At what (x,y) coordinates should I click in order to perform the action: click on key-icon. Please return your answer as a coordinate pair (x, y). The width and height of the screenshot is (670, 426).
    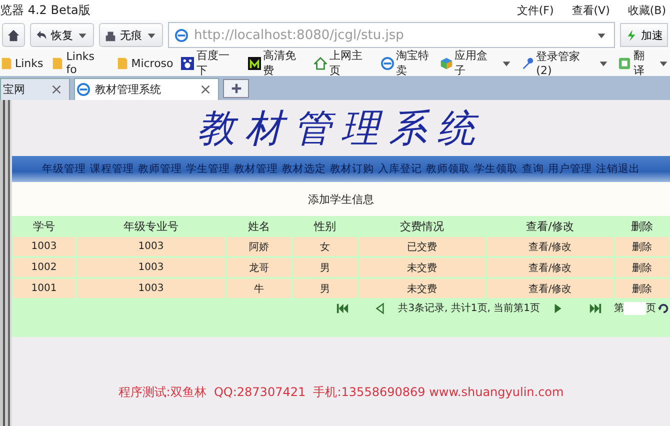
    Looking at the image, I should click on (527, 63).